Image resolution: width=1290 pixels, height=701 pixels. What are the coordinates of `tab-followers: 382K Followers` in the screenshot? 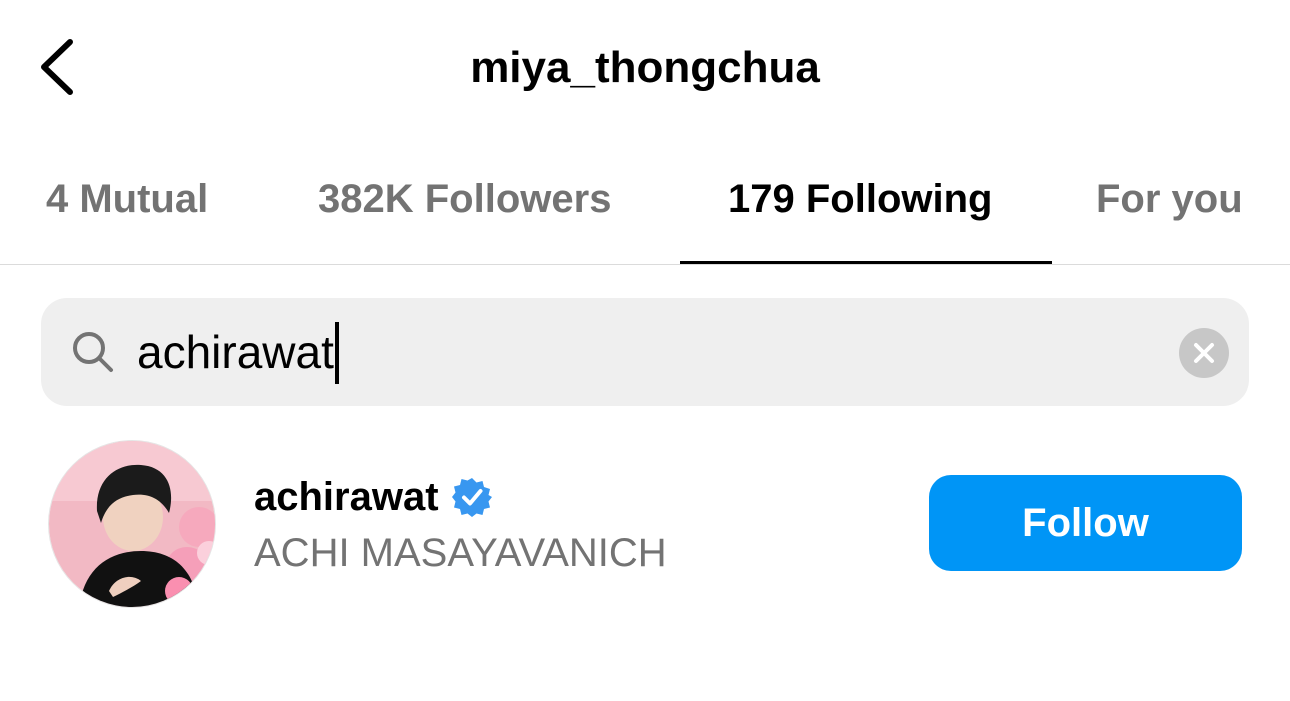 It's located at (464, 199).